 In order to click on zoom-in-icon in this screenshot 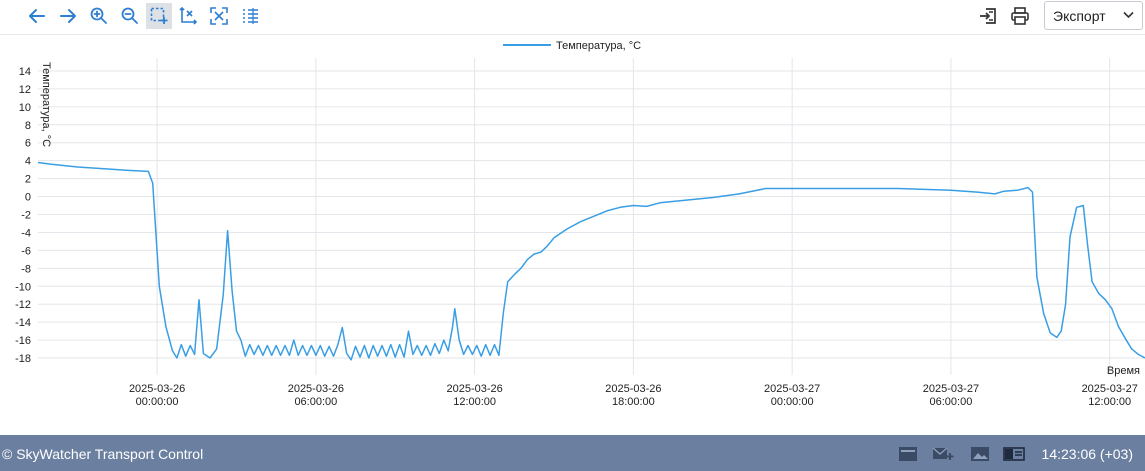, I will do `click(98, 15)`.